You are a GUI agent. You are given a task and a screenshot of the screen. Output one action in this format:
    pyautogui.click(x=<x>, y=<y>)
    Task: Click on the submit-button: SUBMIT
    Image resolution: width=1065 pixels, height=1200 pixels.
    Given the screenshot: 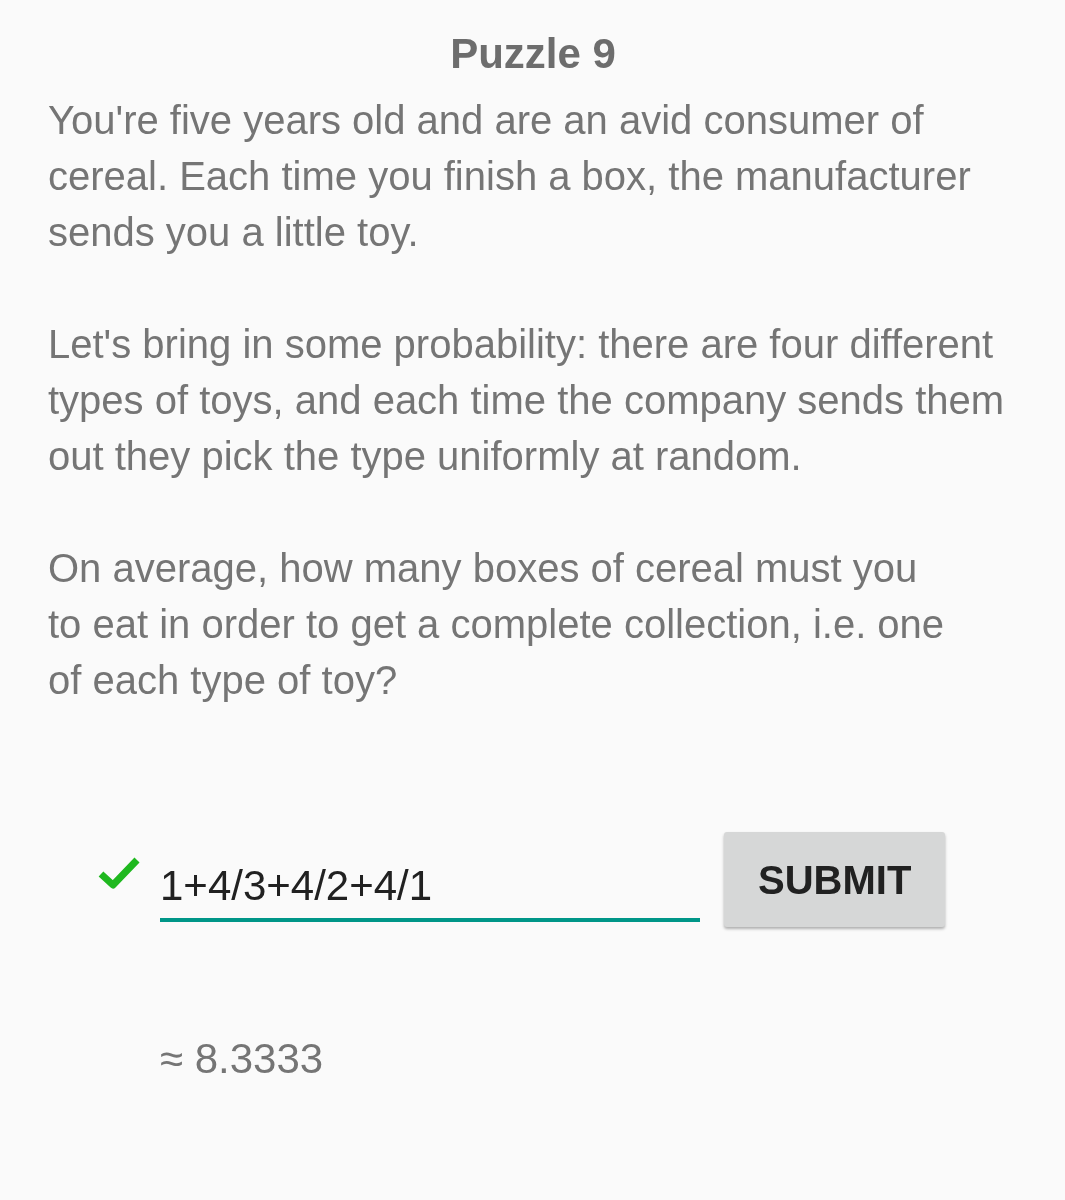 What is the action you would take?
    pyautogui.click(x=835, y=879)
    